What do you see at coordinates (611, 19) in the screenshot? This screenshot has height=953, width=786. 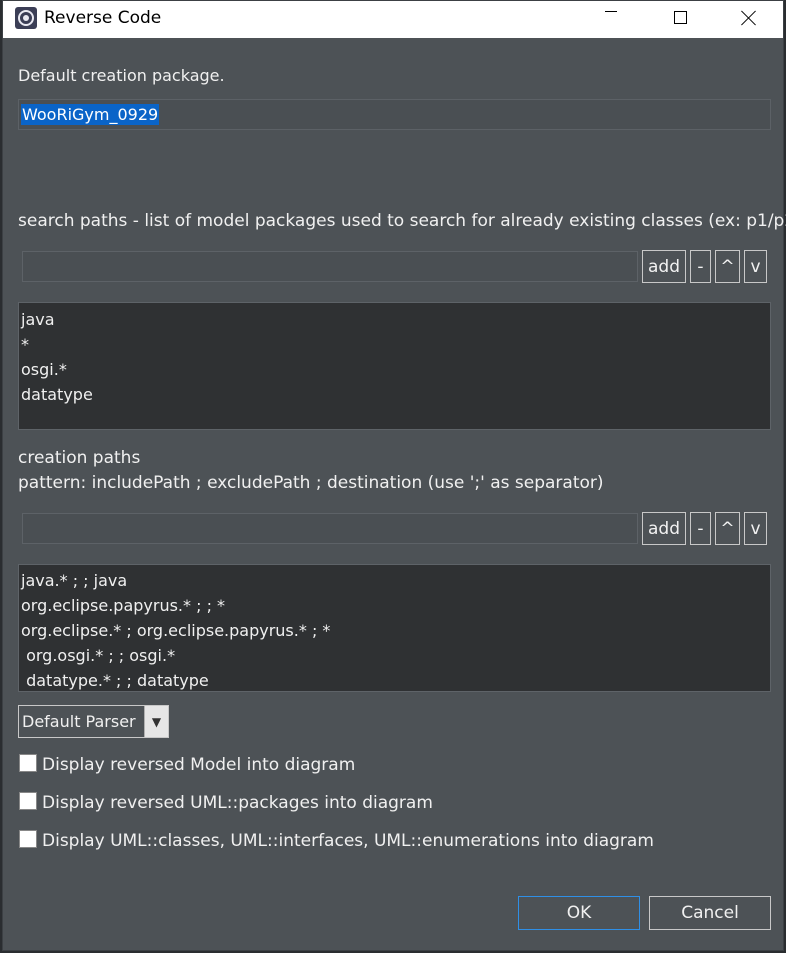 I see `minimize-button` at bounding box center [611, 19].